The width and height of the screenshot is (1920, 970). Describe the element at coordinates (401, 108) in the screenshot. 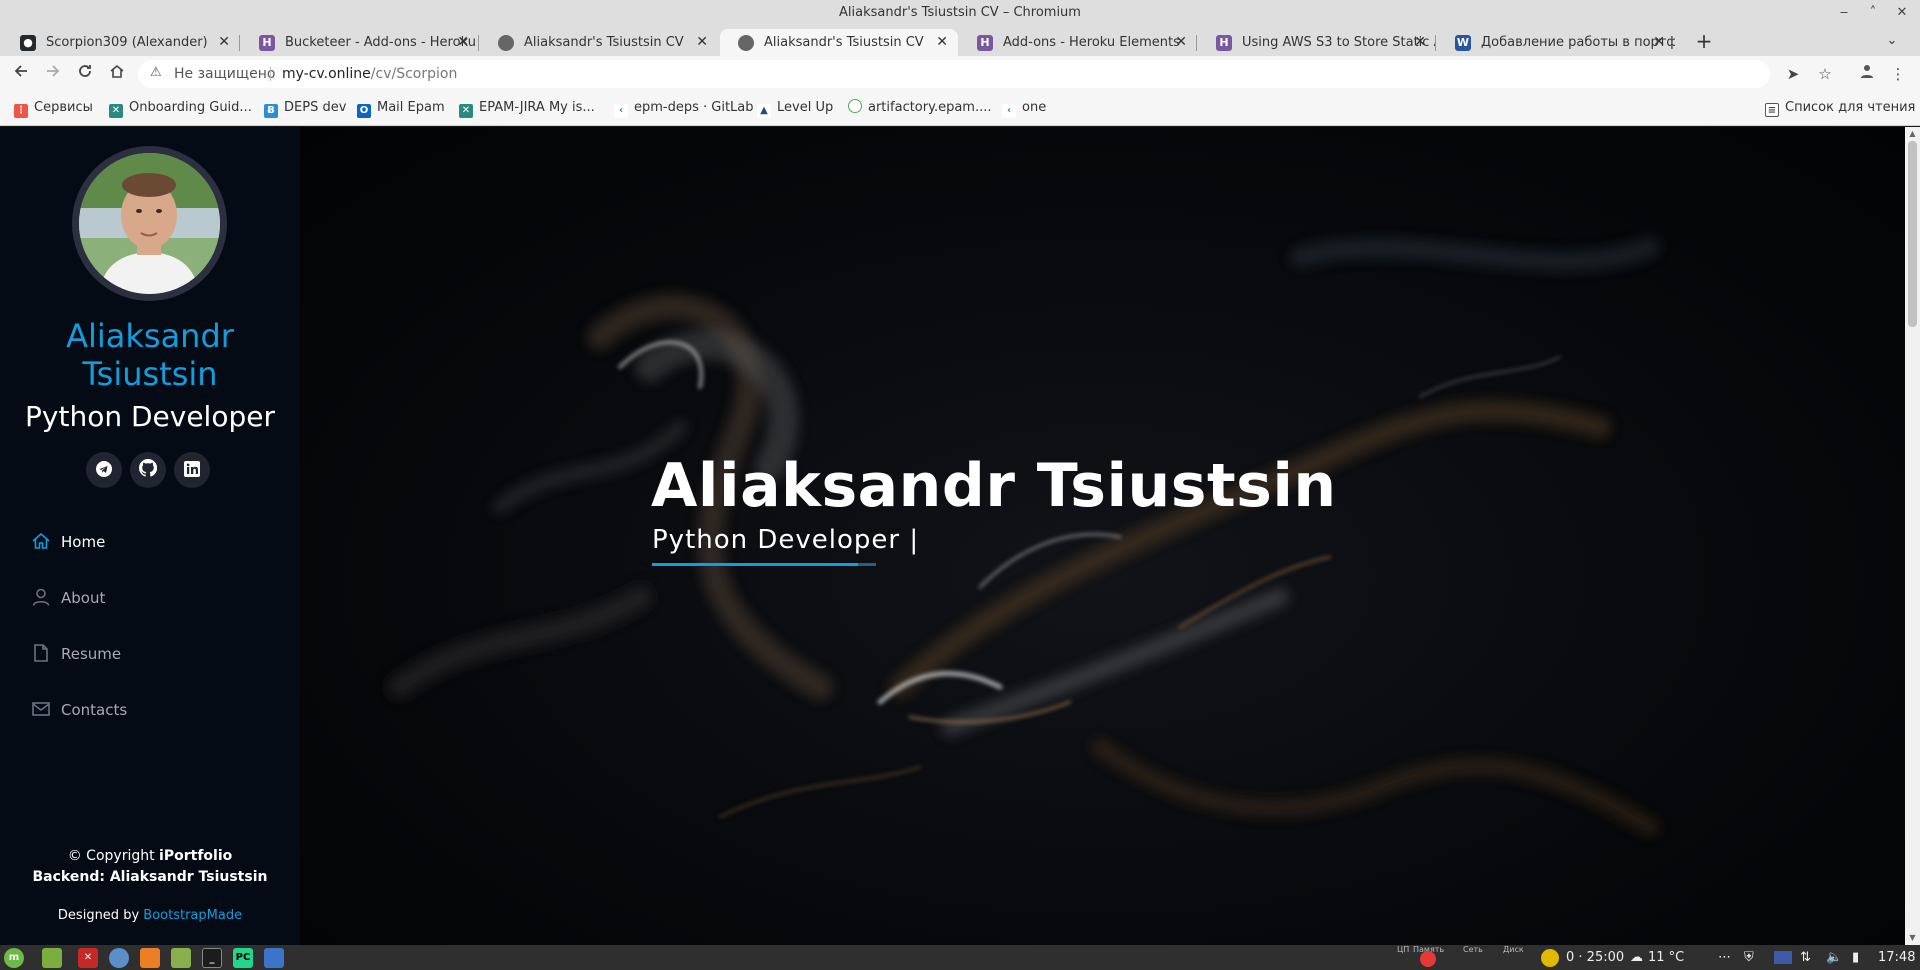

I see `bookmark-item: O Mail Epam` at that location.